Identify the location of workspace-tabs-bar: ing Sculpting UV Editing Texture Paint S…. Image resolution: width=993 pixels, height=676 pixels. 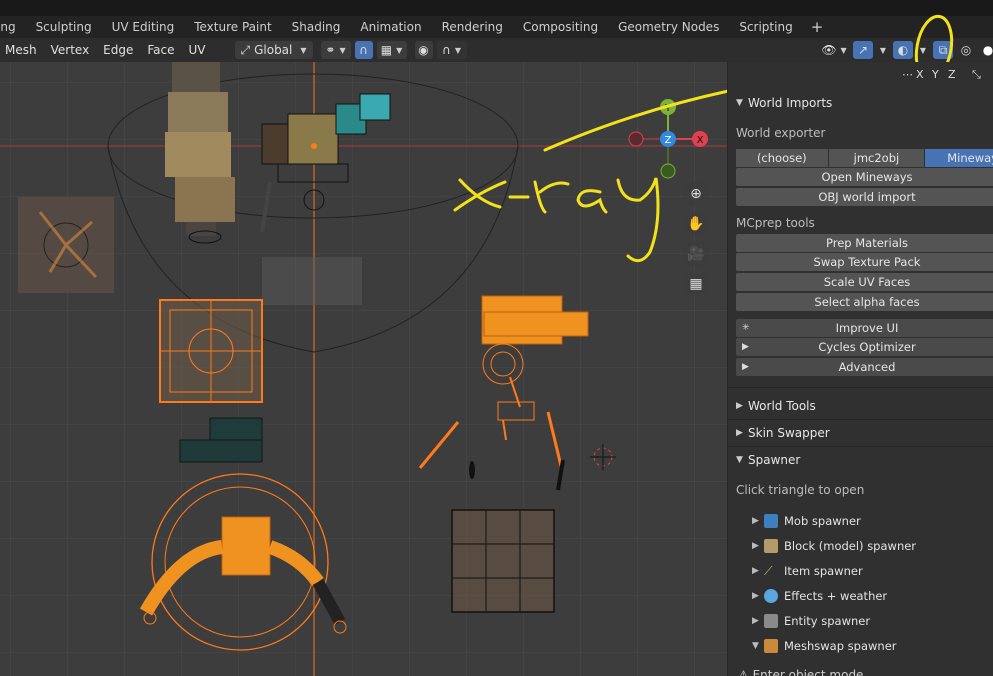
(496, 27).